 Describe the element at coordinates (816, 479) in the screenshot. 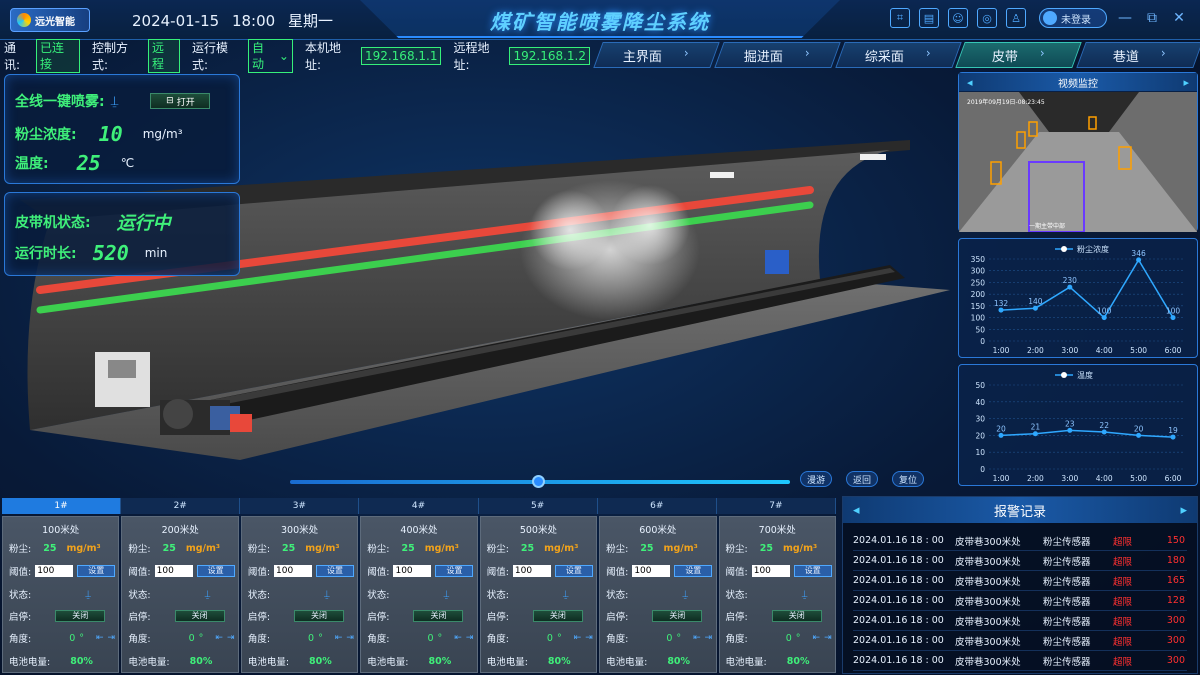

I see `tour-button: 漫游` at that location.